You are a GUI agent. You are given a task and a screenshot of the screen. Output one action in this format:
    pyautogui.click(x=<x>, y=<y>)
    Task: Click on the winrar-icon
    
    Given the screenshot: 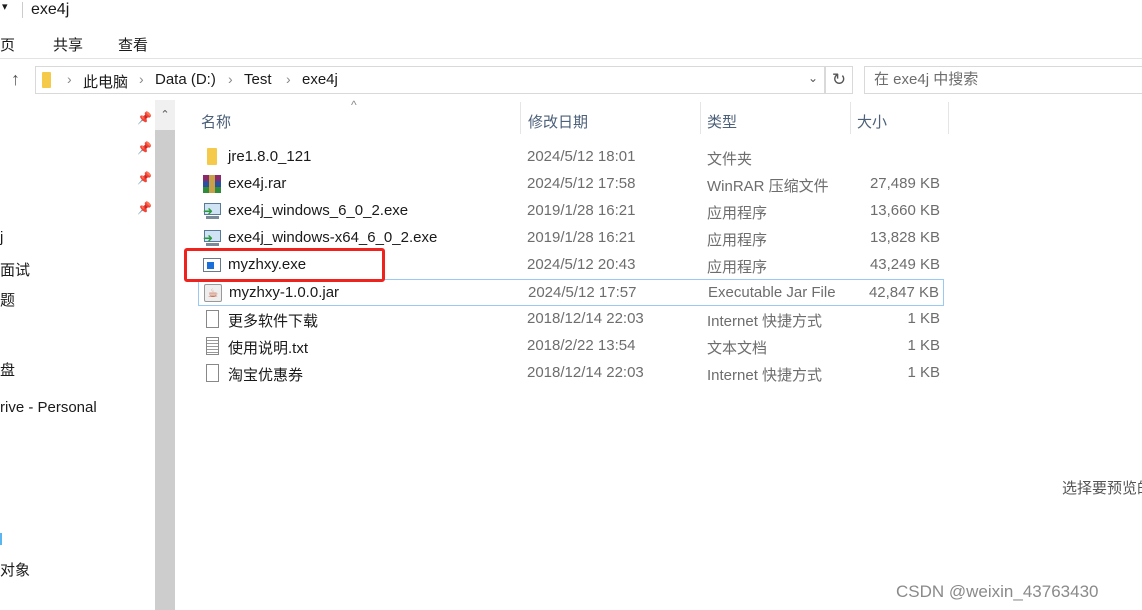 What is the action you would take?
    pyautogui.click(x=212, y=184)
    